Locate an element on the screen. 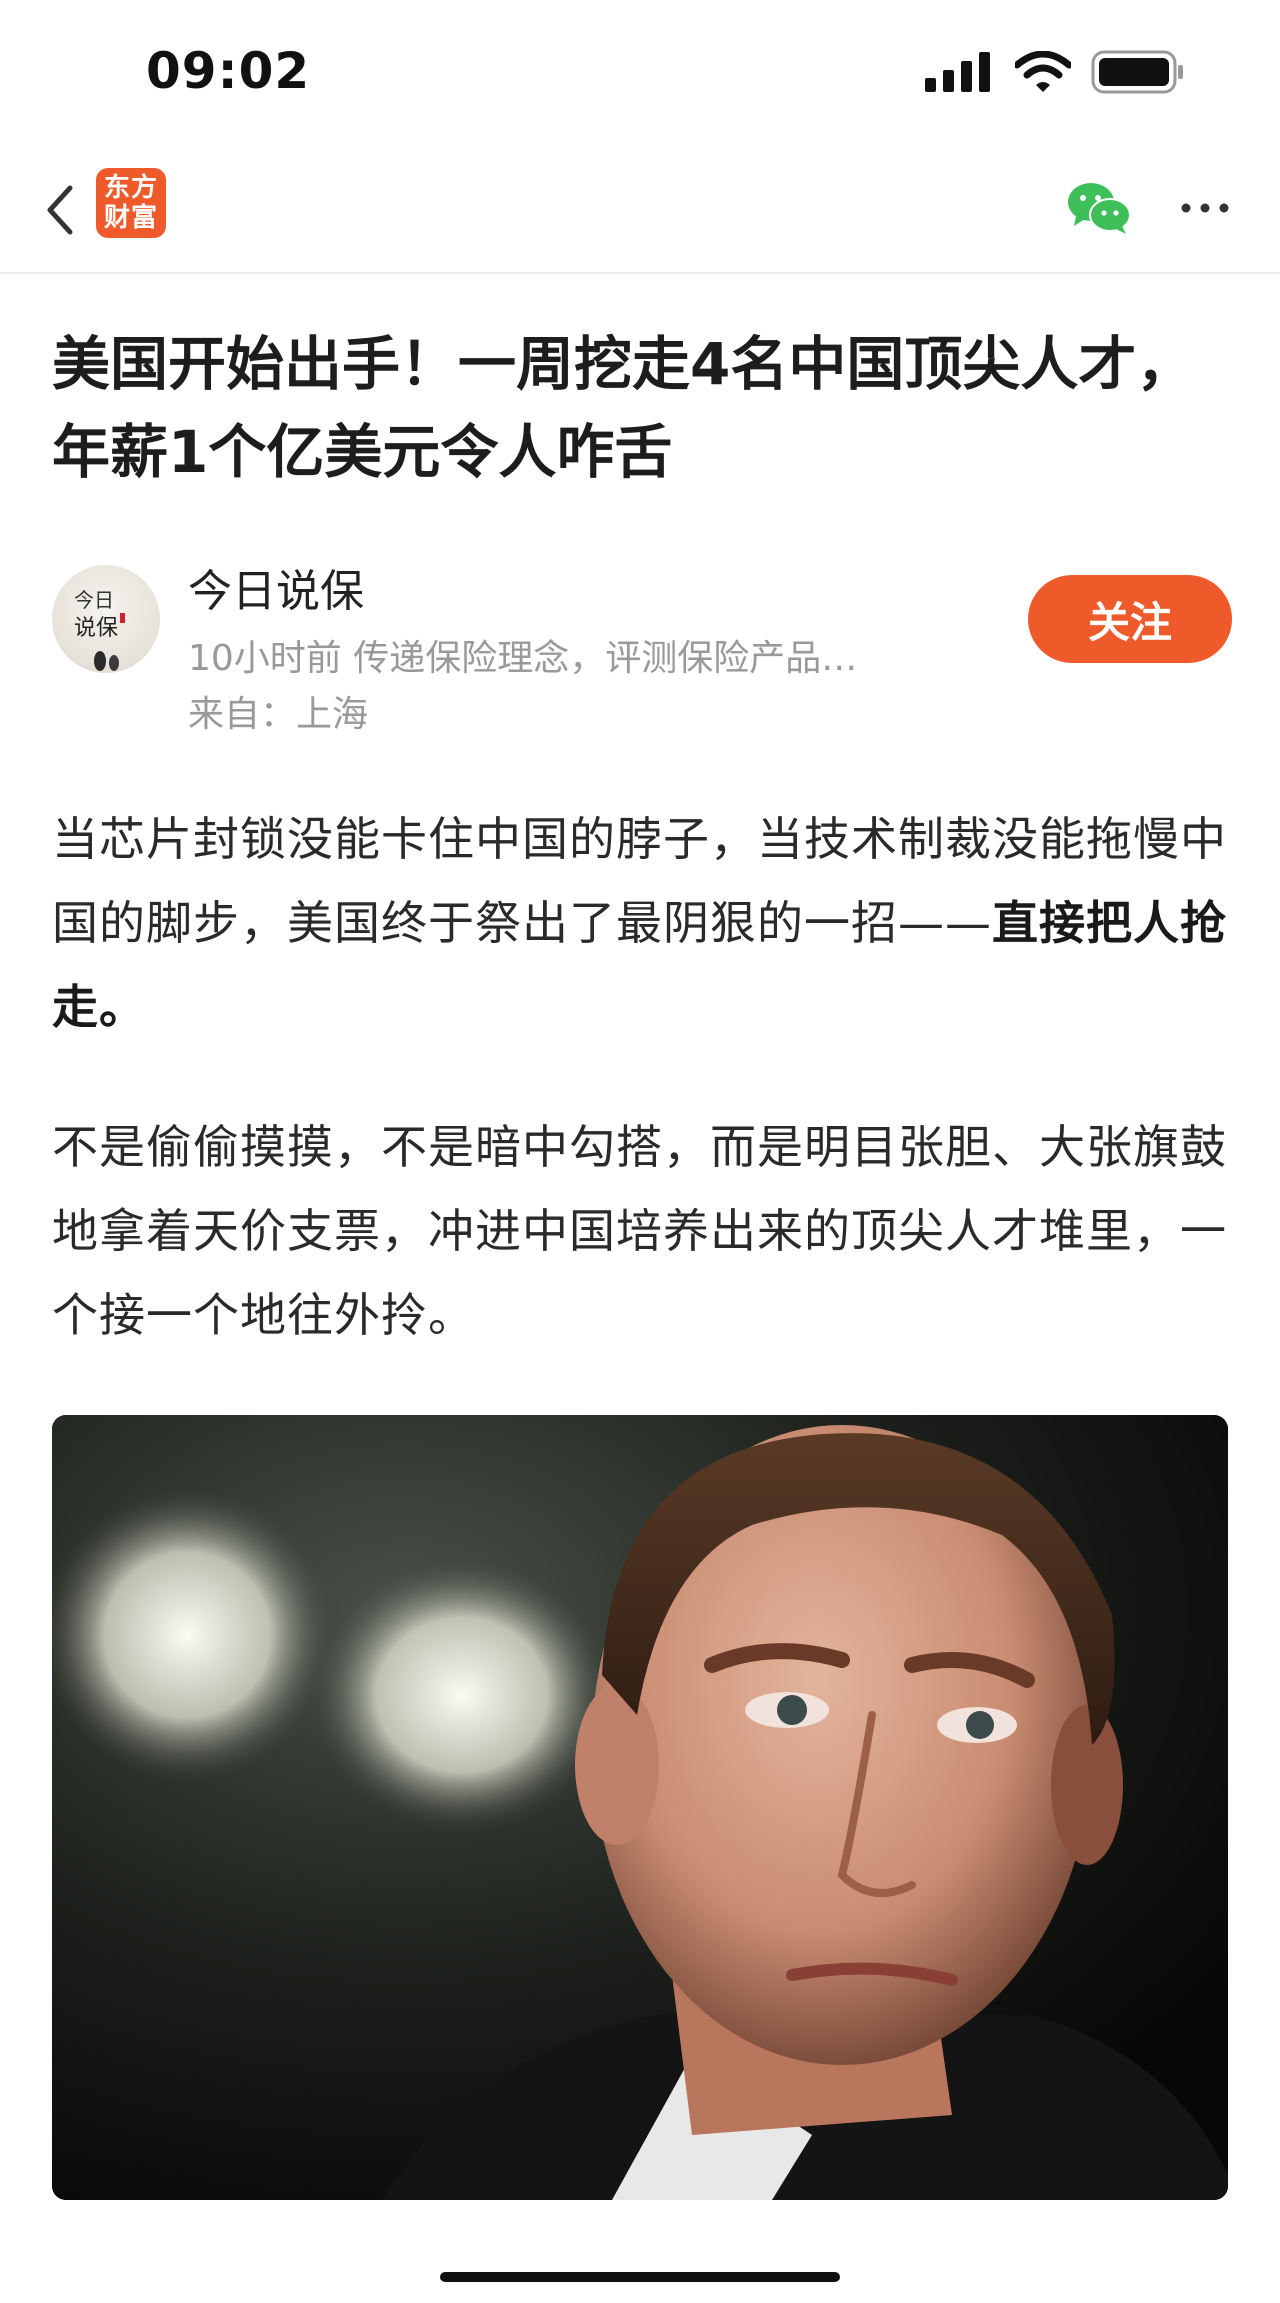 The width and height of the screenshot is (1280, 2303). svg-text: 今日 is located at coordinates (94, 600).